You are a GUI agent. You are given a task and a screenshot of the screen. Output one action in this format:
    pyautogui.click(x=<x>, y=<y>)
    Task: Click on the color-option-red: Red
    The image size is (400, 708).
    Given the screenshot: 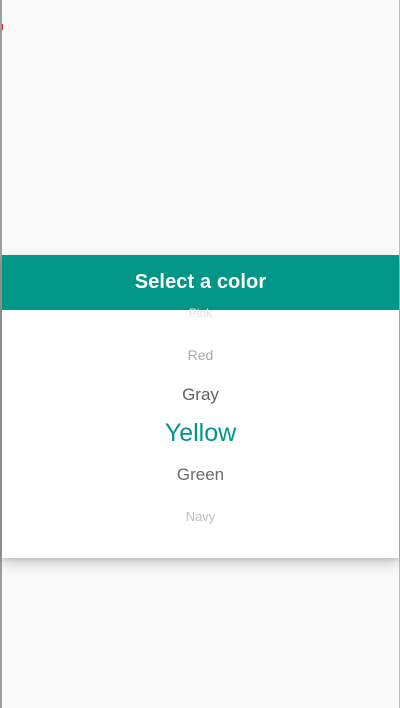 What is the action you would take?
    pyautogui.click(x=200, y=355)
    